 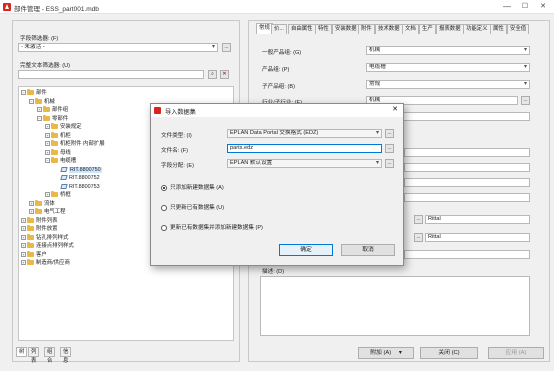 What do you see at coordinates (111, 74) in the screenshot?
I see `fulltext-filter-input` at bounding box center [111, 74].